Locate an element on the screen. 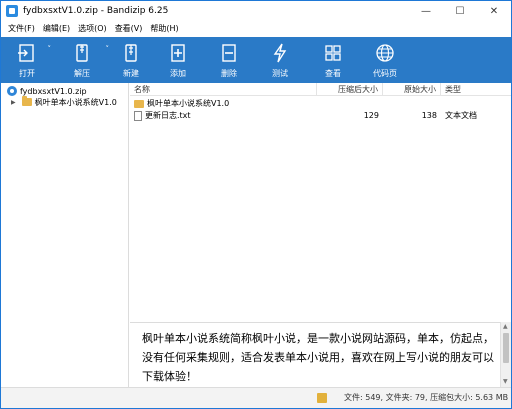  name-cell: 更新日志.txt is located at coordinates (162, 116).